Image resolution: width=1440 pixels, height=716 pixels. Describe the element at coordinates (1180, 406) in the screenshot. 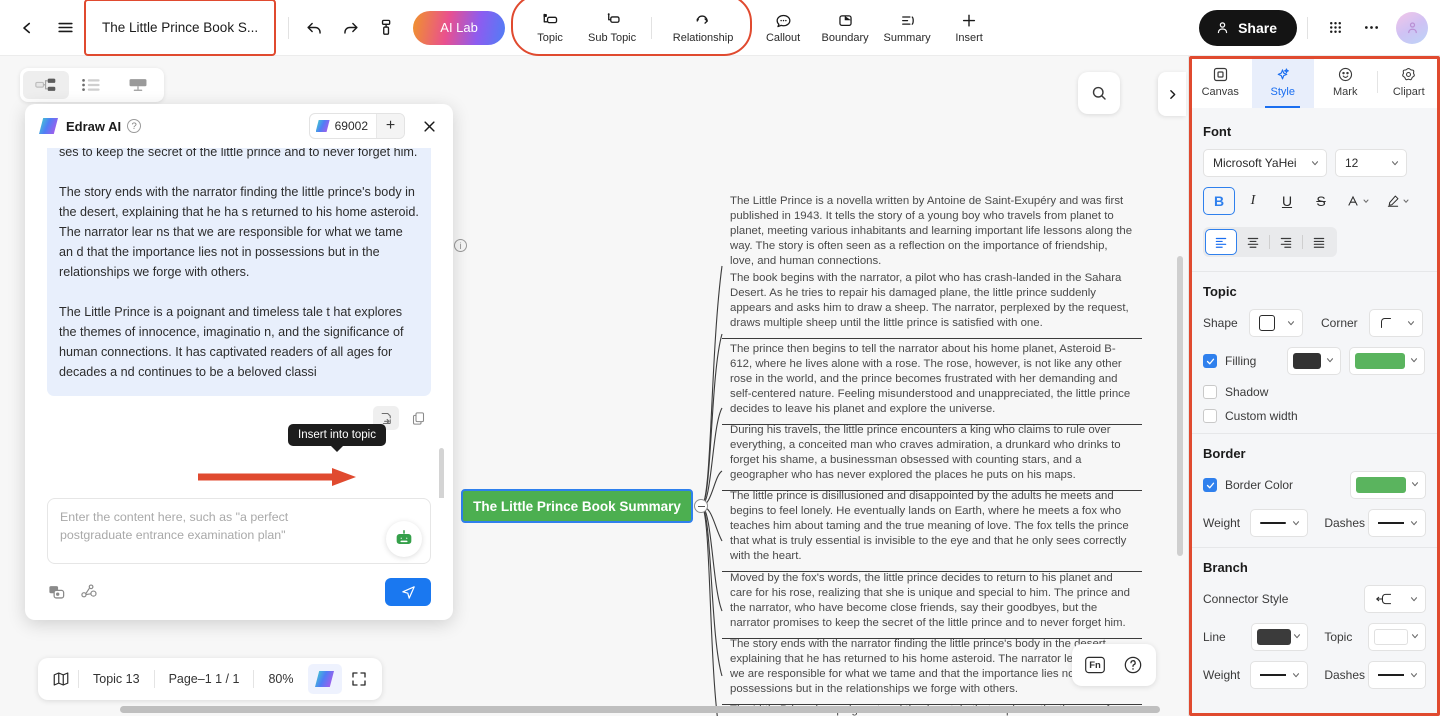

I see `canvas-vertical-scrollbar` at that location.